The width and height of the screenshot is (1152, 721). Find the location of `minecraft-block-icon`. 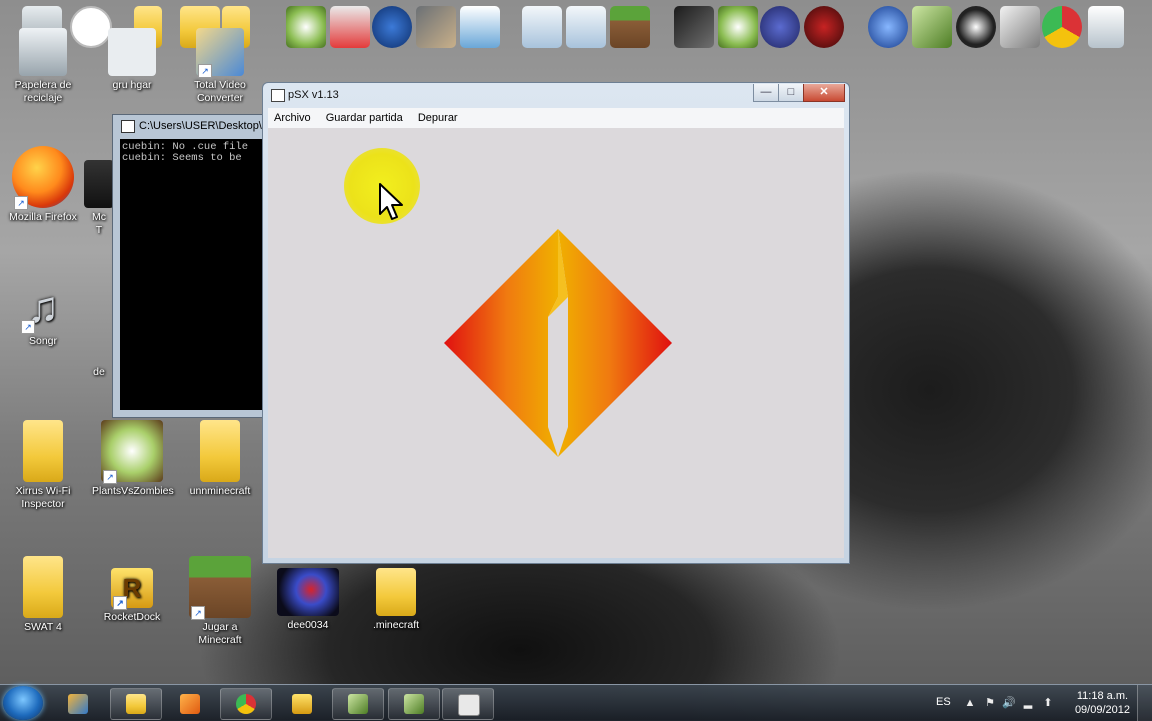

minecraft-block-icon is located at coordinates (630, 27).